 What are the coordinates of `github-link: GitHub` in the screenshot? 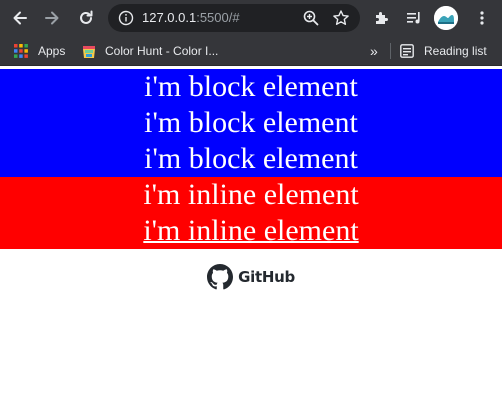 It's located at (251, 277).